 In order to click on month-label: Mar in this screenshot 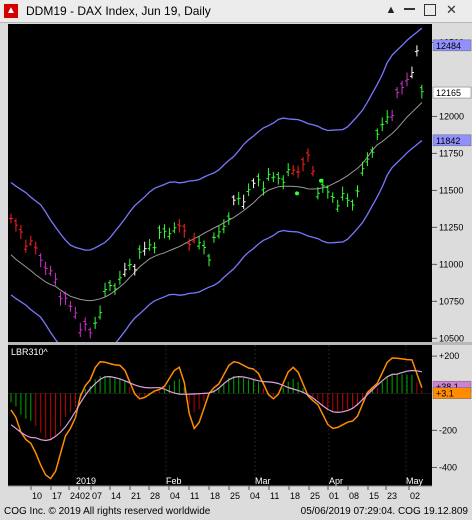, I will do `click(263, 481)`.